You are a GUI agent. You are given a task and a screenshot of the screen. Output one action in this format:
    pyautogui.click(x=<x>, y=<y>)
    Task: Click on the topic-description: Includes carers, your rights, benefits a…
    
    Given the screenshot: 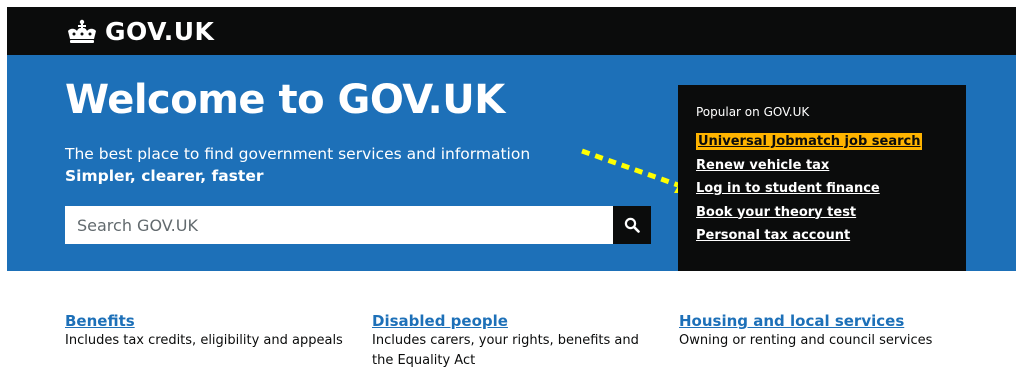 What is the action you would take?
    pyautogui.click(x=505, y=350)
    